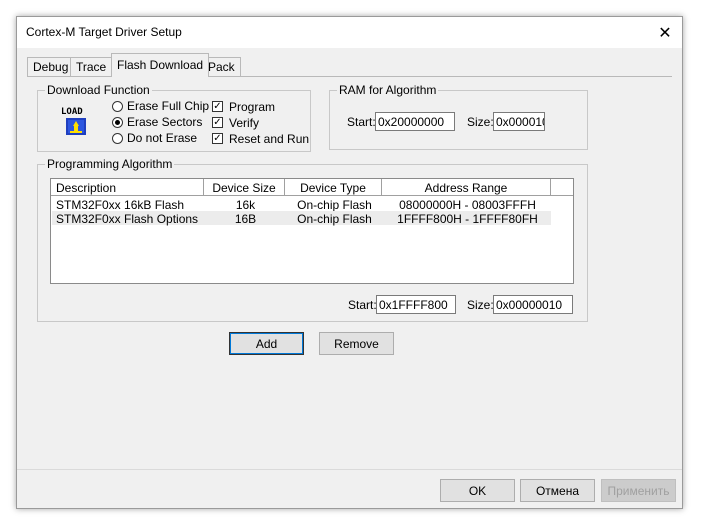 The image size is (705, 532). Describe the element at coordinates (477, 490) in the screenshot. I see `ok-button: OK` at that location.